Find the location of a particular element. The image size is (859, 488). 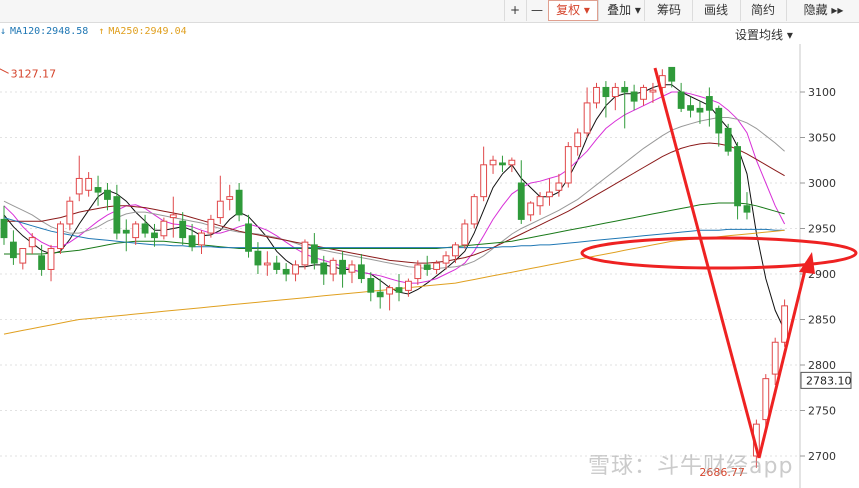

y-tick-label: 3050 is located at coordinates (822, 138).